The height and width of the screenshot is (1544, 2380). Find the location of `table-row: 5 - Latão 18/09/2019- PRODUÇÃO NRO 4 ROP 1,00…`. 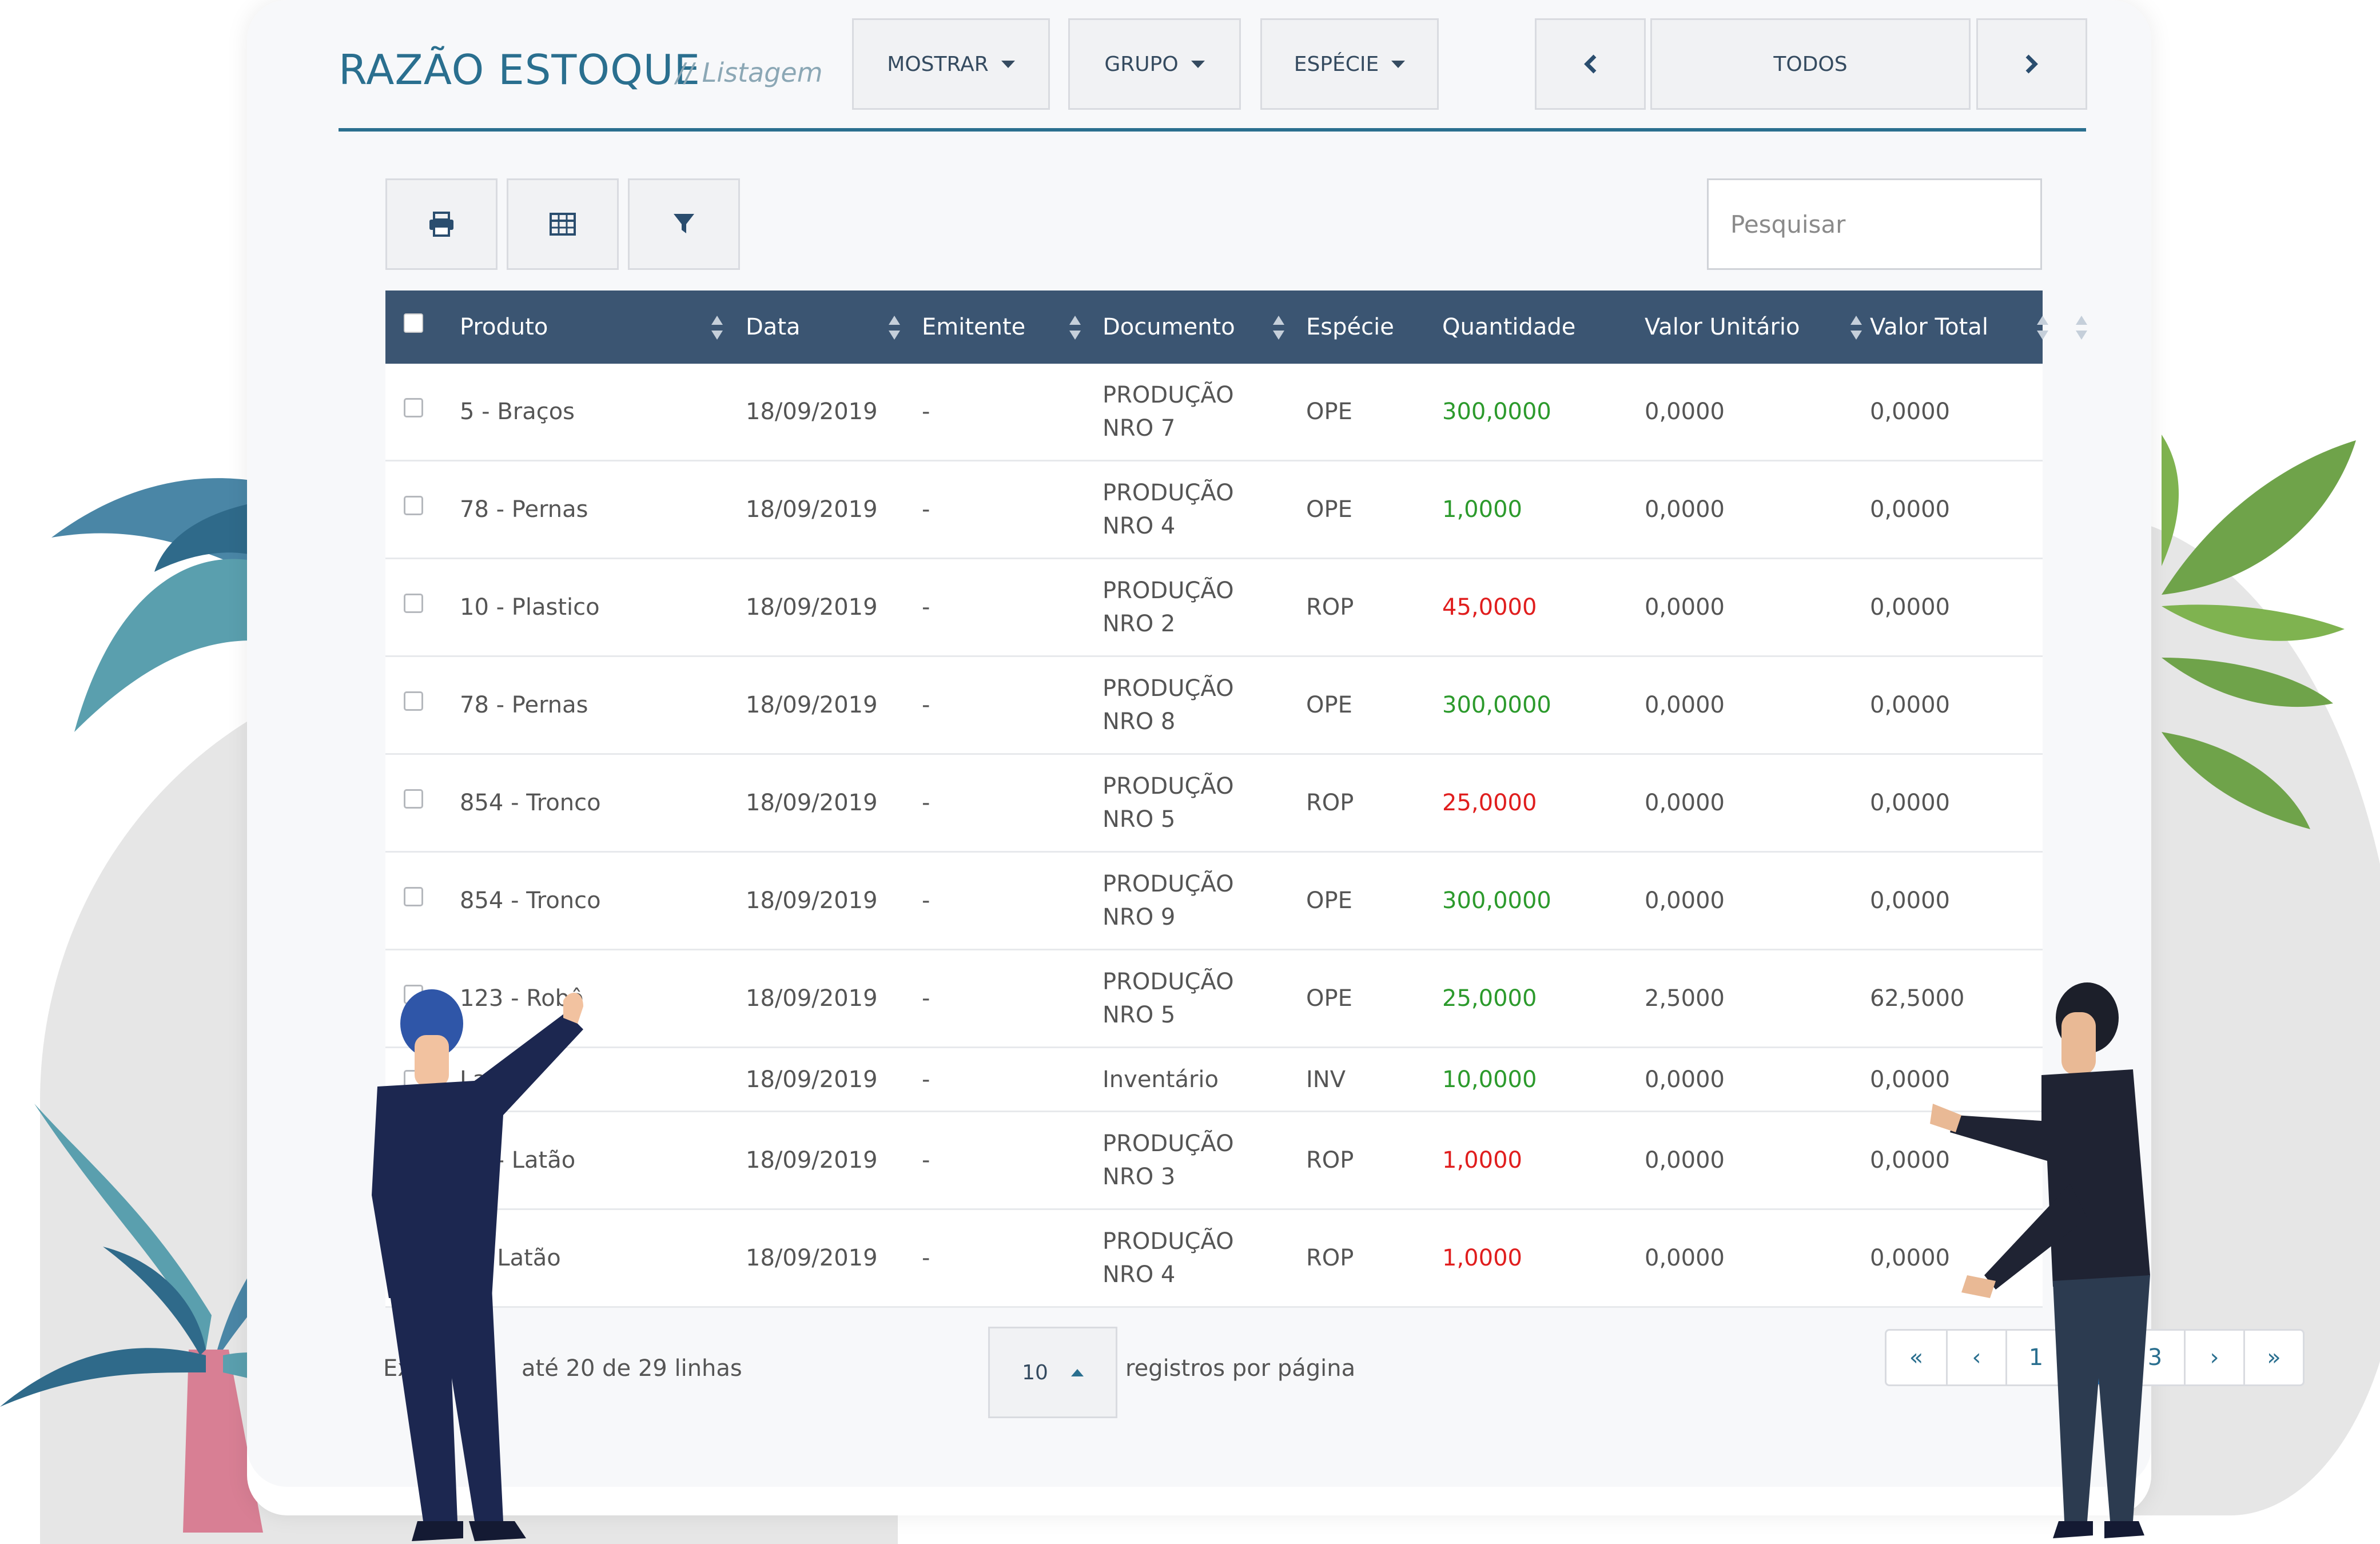

table-row: 5 - Latão 18/09/2019- PRODUÇÃO NRO 4 ROP 1,00… is located at coordinates (1214, 1259).